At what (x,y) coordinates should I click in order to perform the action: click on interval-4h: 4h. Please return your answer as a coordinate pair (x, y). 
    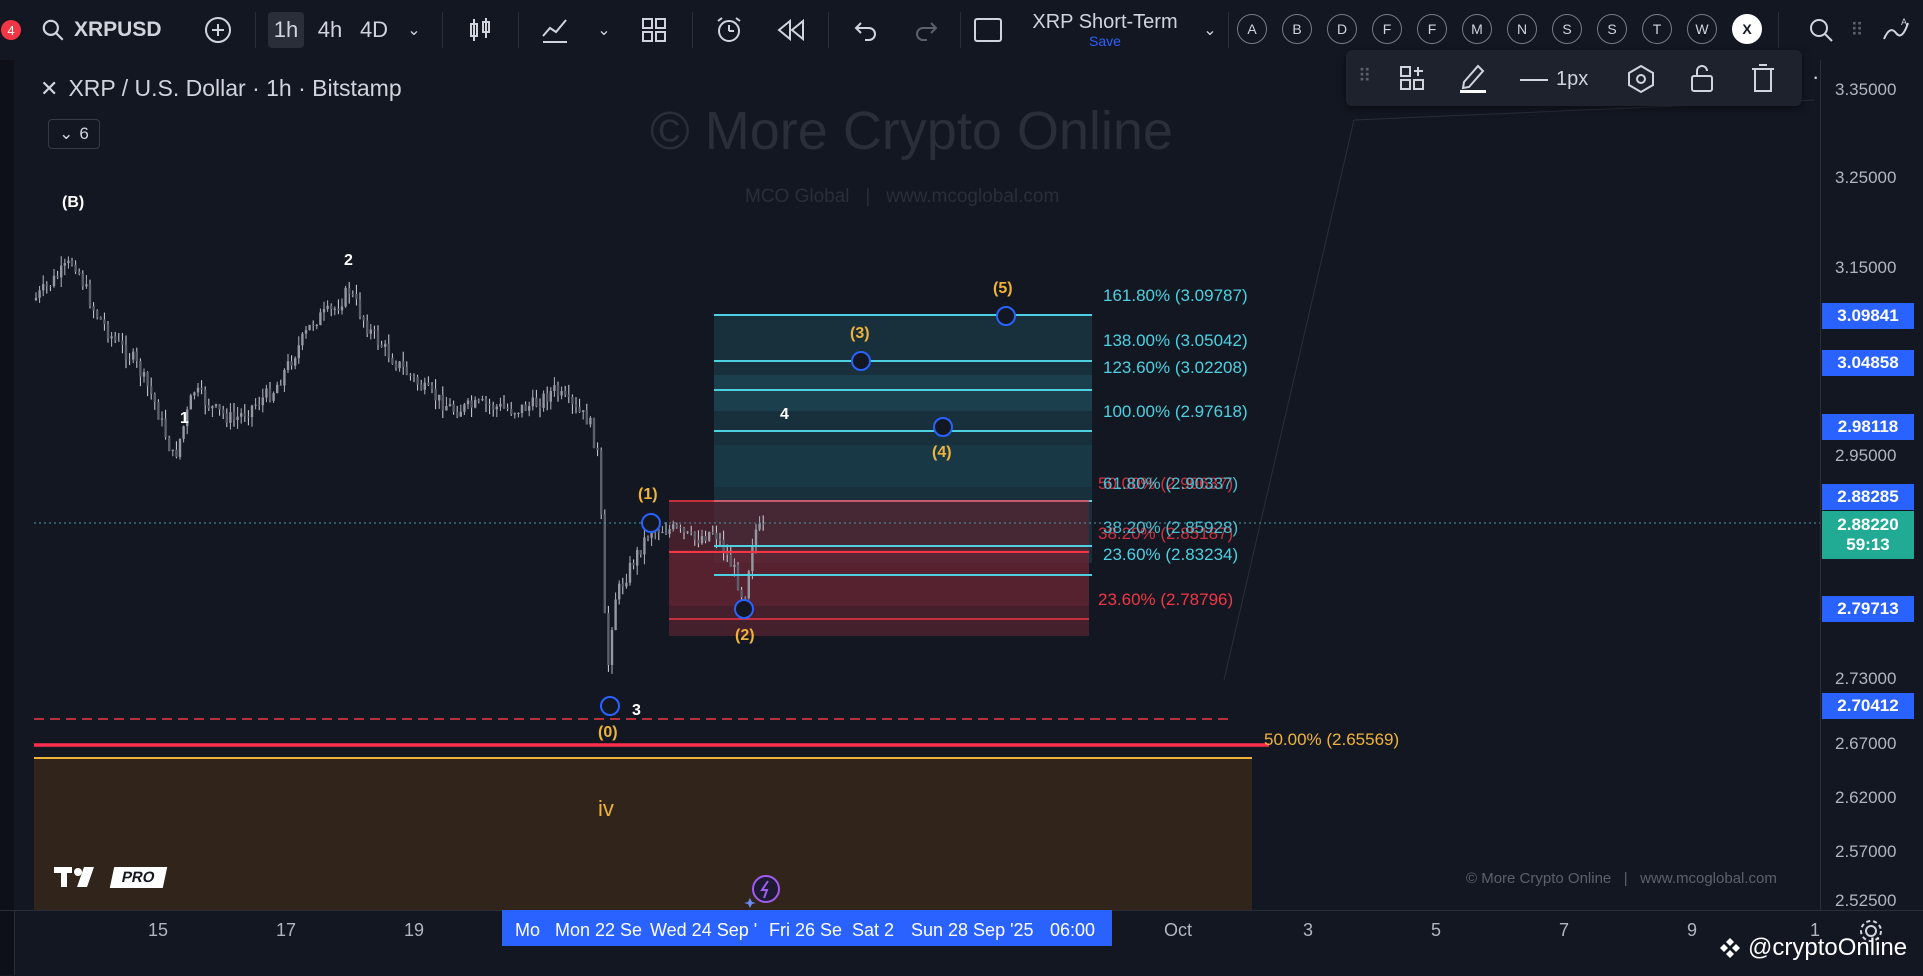
    Looking at the image, I should click on (330, 30).